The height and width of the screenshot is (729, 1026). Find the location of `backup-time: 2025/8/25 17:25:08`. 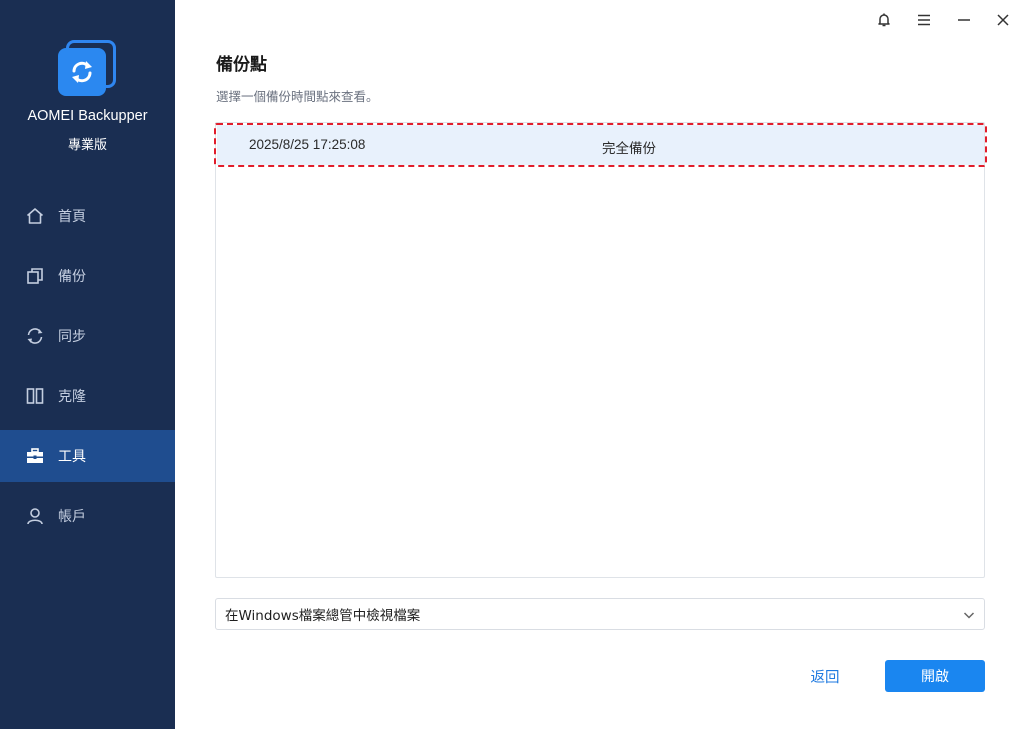

backup-time: 2025/8/25 17:25:08 is located at coordinates (307, 144).